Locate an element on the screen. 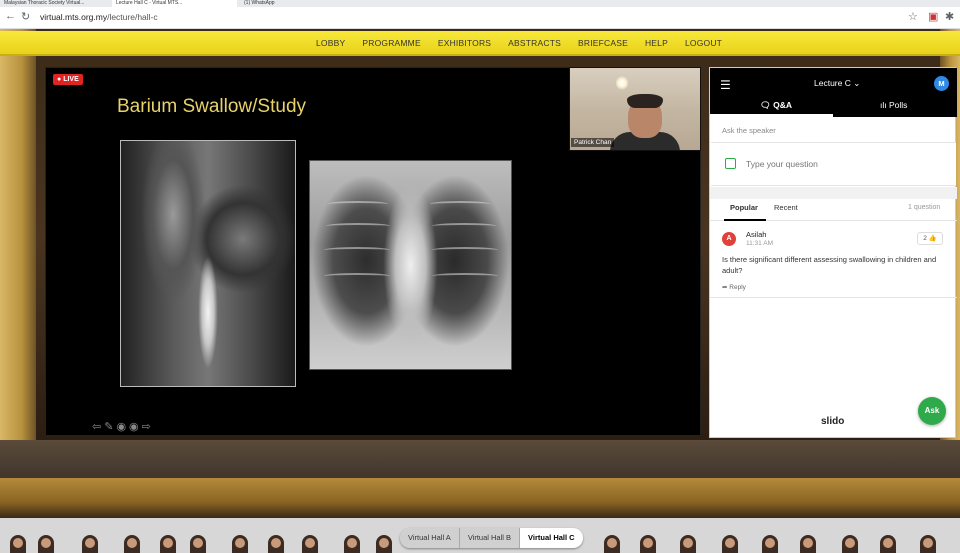 This screenshot has height=553, width=960. hall-b-button: Virtual Hall B is located at coordinates (490, 538).